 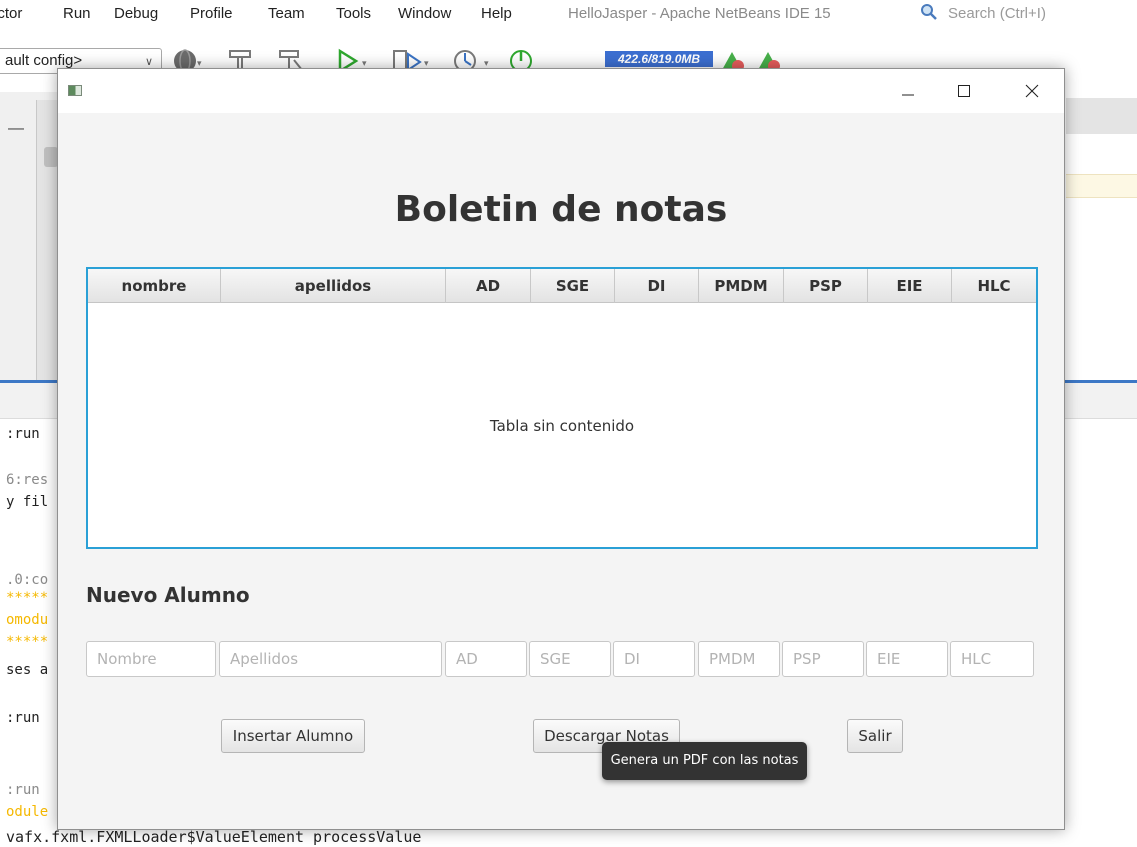 What do you see at coordinates (704, 761) in the screenshot?
I see `download-tooltip: Genera un PDF con las notas` at bounding box center [704, 761].